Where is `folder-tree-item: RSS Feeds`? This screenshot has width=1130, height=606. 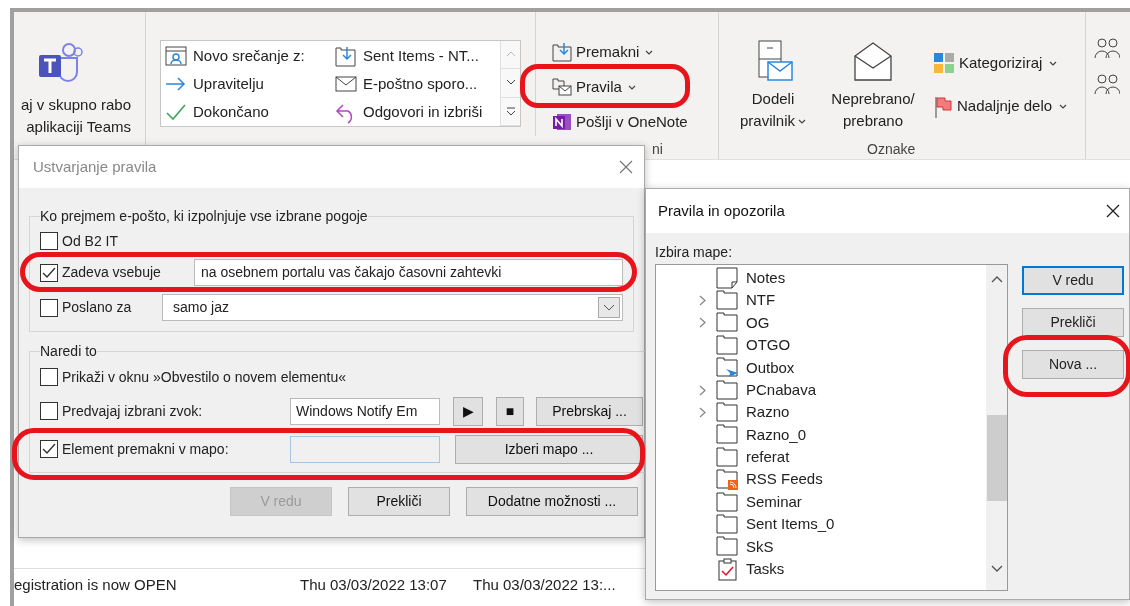
folder-tree-item: RSS Feeds is located at coordinates (784, 479).